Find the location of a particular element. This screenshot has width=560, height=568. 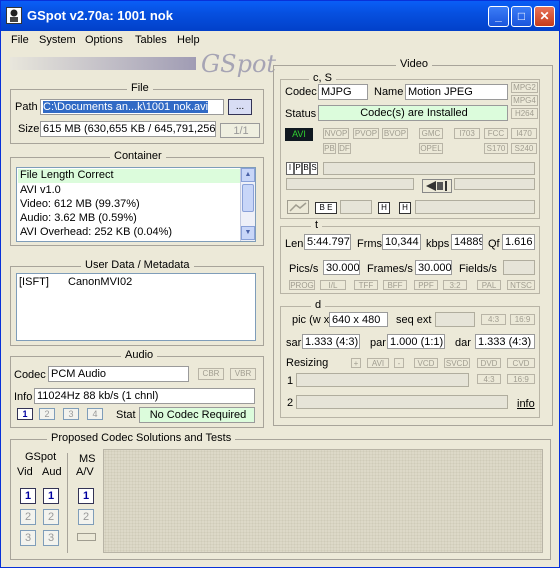

graph-icon is located at coordinates (298, 207).